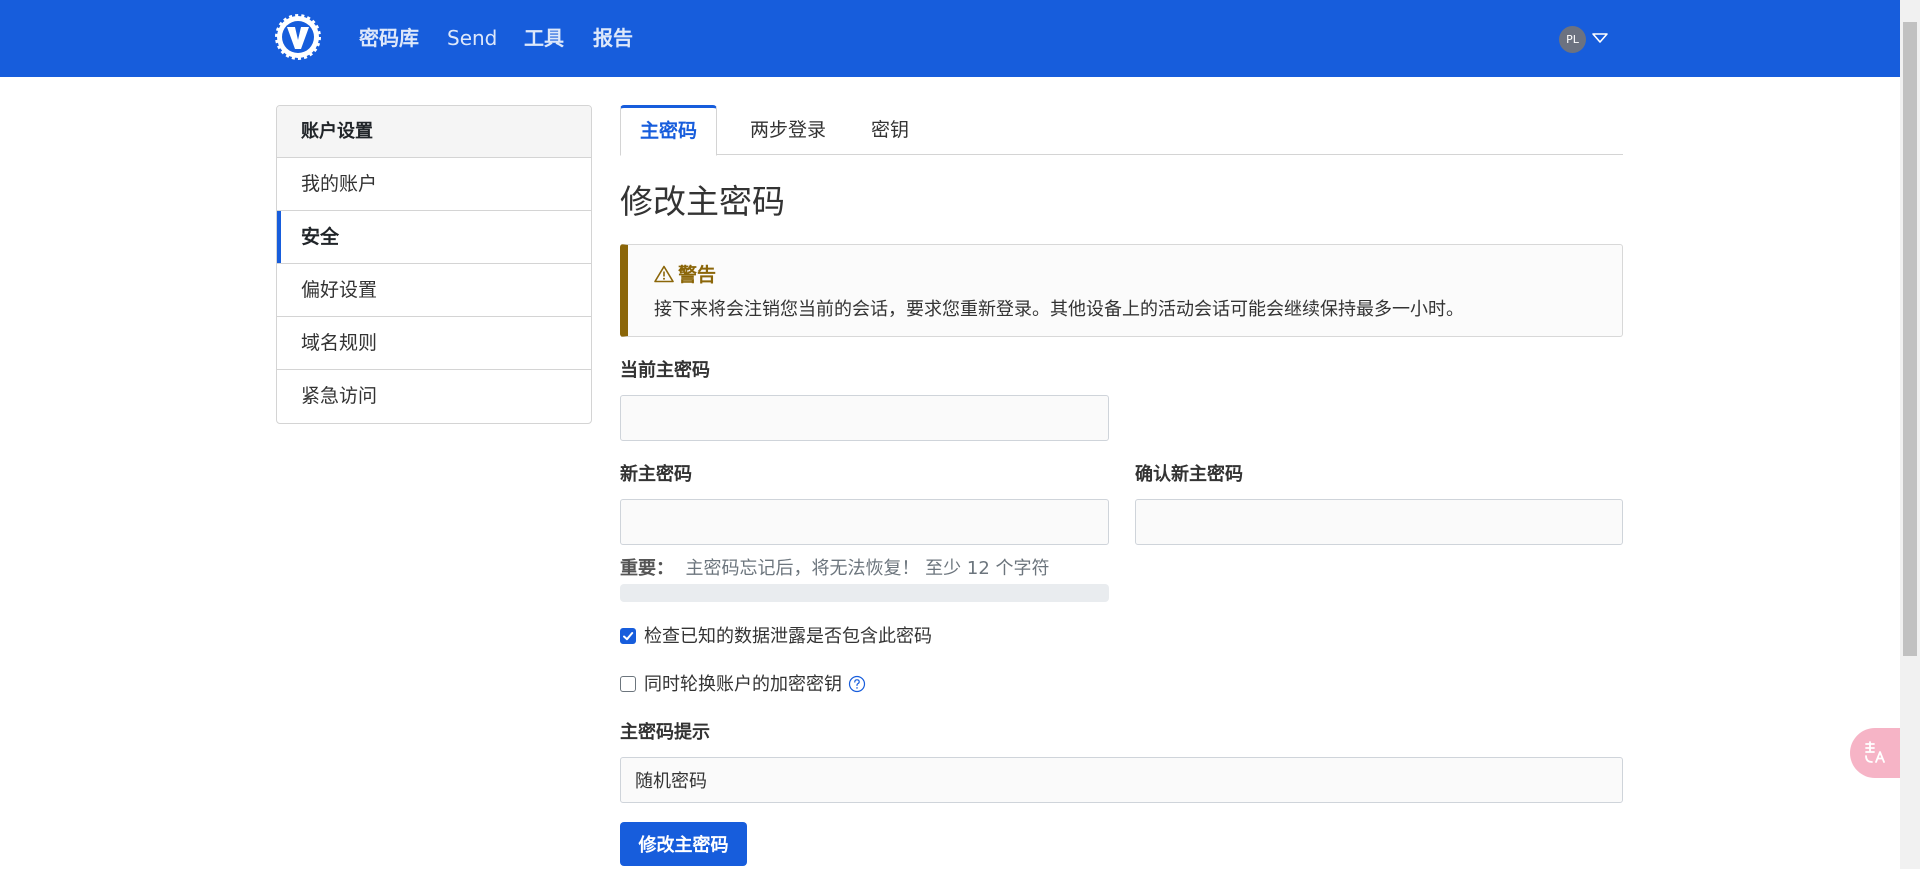 The width and height of the screenshot is (1920, 869). What do you see at coordinates (857, 684) in the screenshot?
I see `help-icon` at bounding box center [857, 684].